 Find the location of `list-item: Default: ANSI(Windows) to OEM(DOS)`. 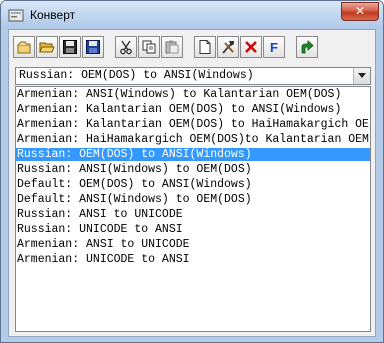

list-item: Default: ANSI(Windows) to OEM(DOS) is located at coordinates (193, 199).